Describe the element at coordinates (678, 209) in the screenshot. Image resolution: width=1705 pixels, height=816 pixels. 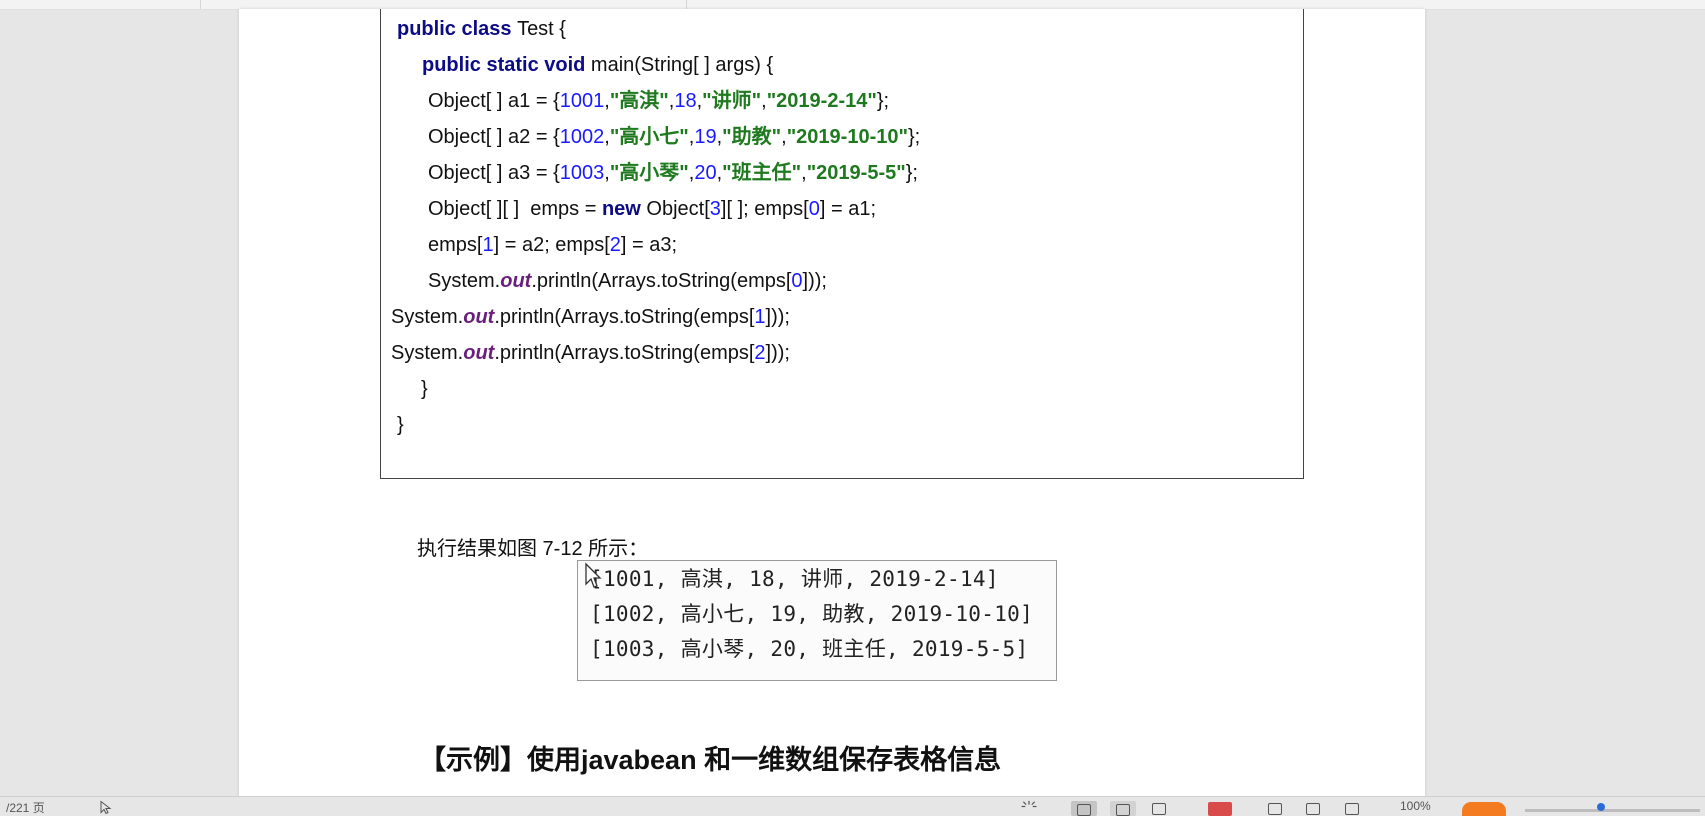
I see `code-token: Object[` at that location.